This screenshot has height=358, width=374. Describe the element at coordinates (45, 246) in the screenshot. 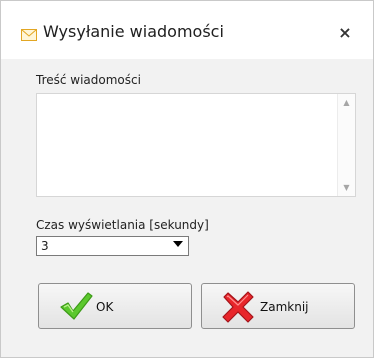

I see `display-time-value: 3` at that location.